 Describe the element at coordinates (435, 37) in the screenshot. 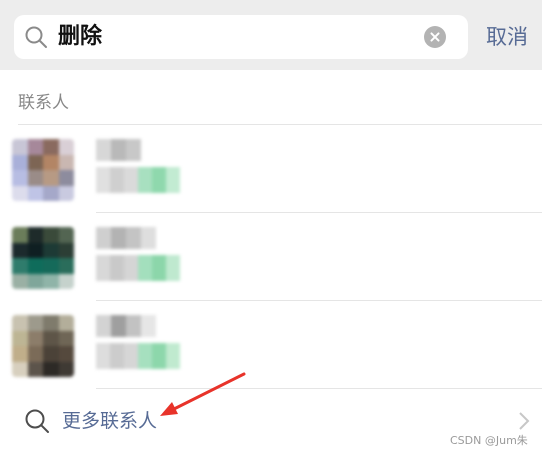

I see `clear-icon` at that location.